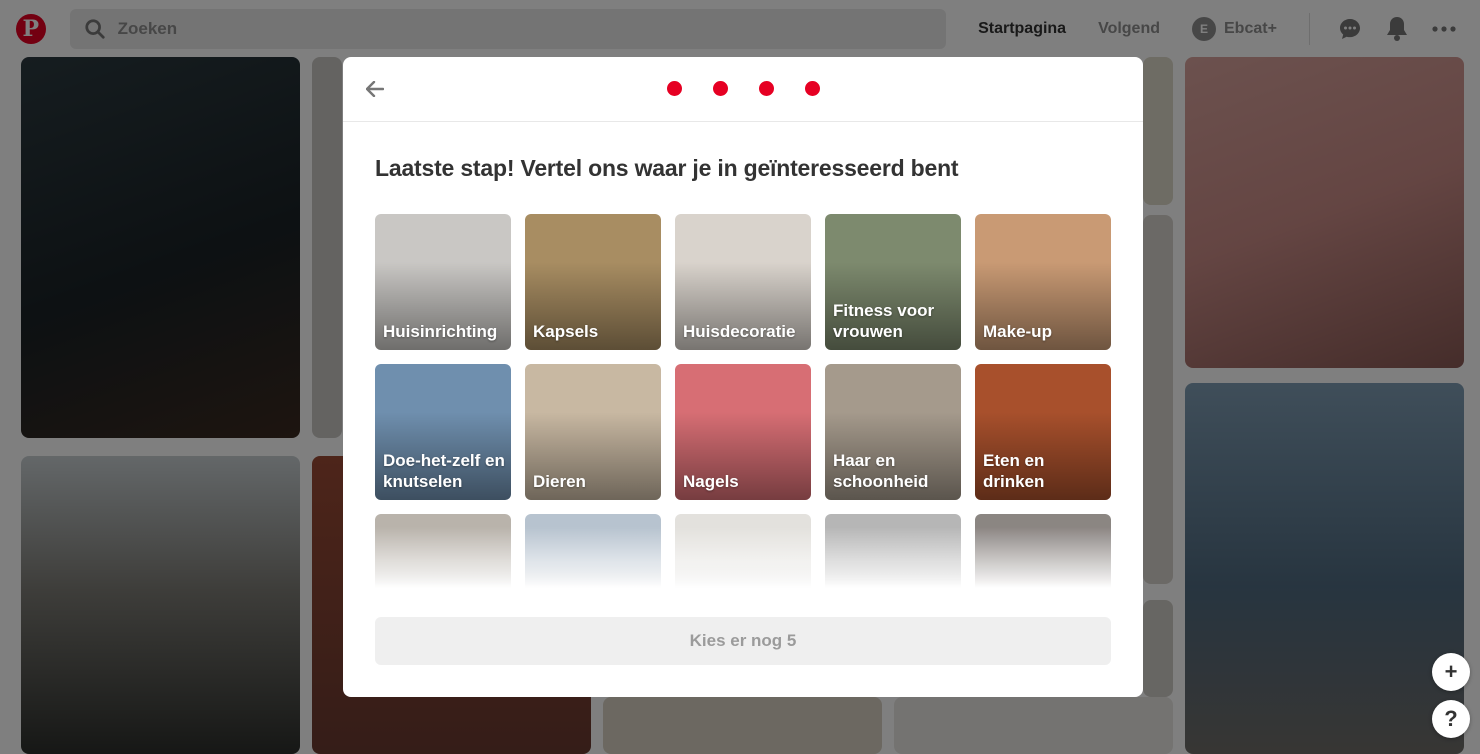 This screenshot has width=1480, height=754. I want to click on topic-label: Eten en drinken, so click(1014, 471).